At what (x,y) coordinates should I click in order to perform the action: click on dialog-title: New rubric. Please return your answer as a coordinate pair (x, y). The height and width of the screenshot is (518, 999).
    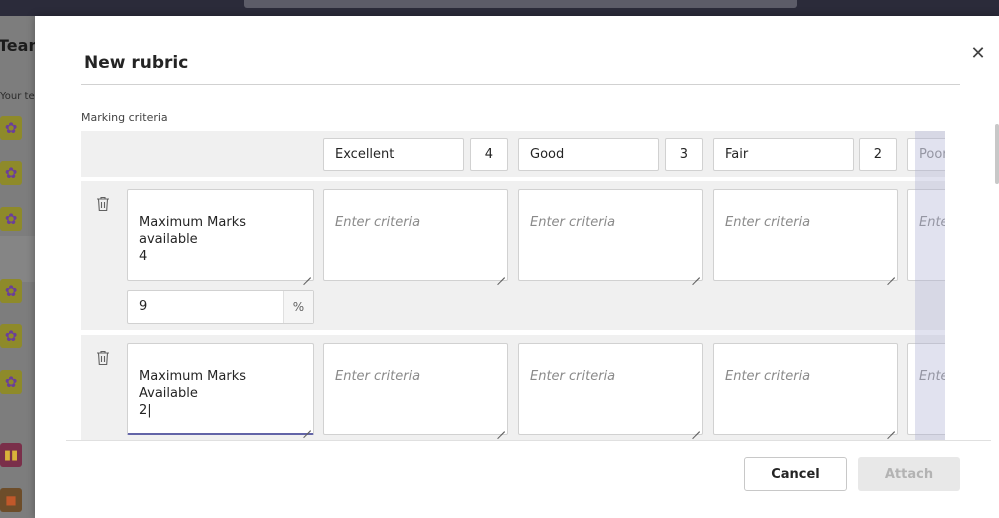
    Looking at the image, I should click on (136, 63).